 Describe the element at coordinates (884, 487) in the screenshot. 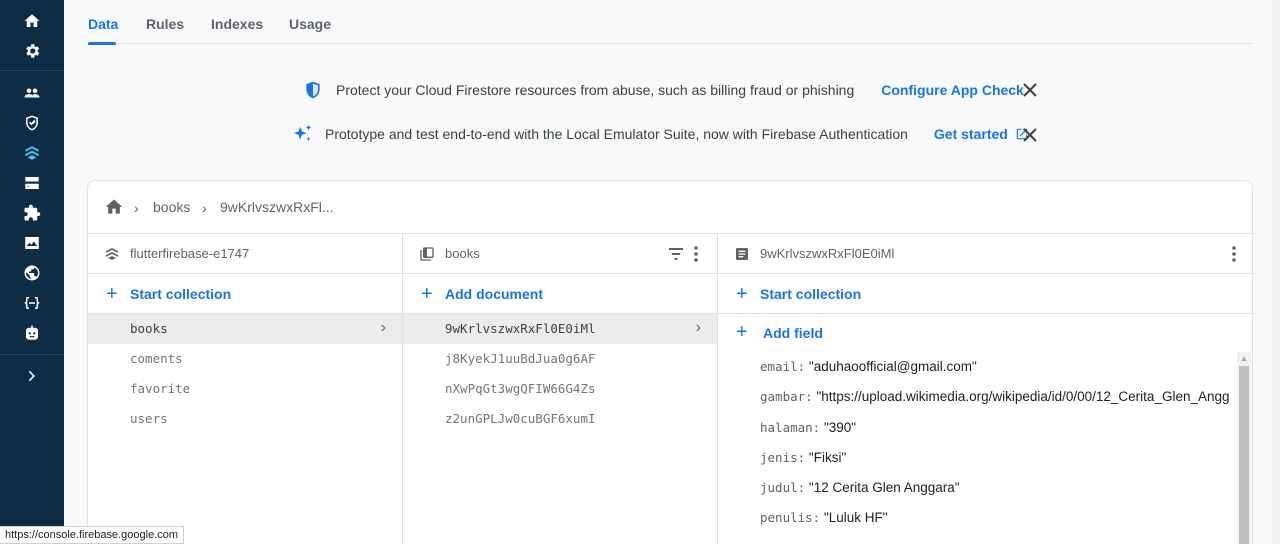

I see `field-value: "12 Cerita Glen Anggara"` at that location.